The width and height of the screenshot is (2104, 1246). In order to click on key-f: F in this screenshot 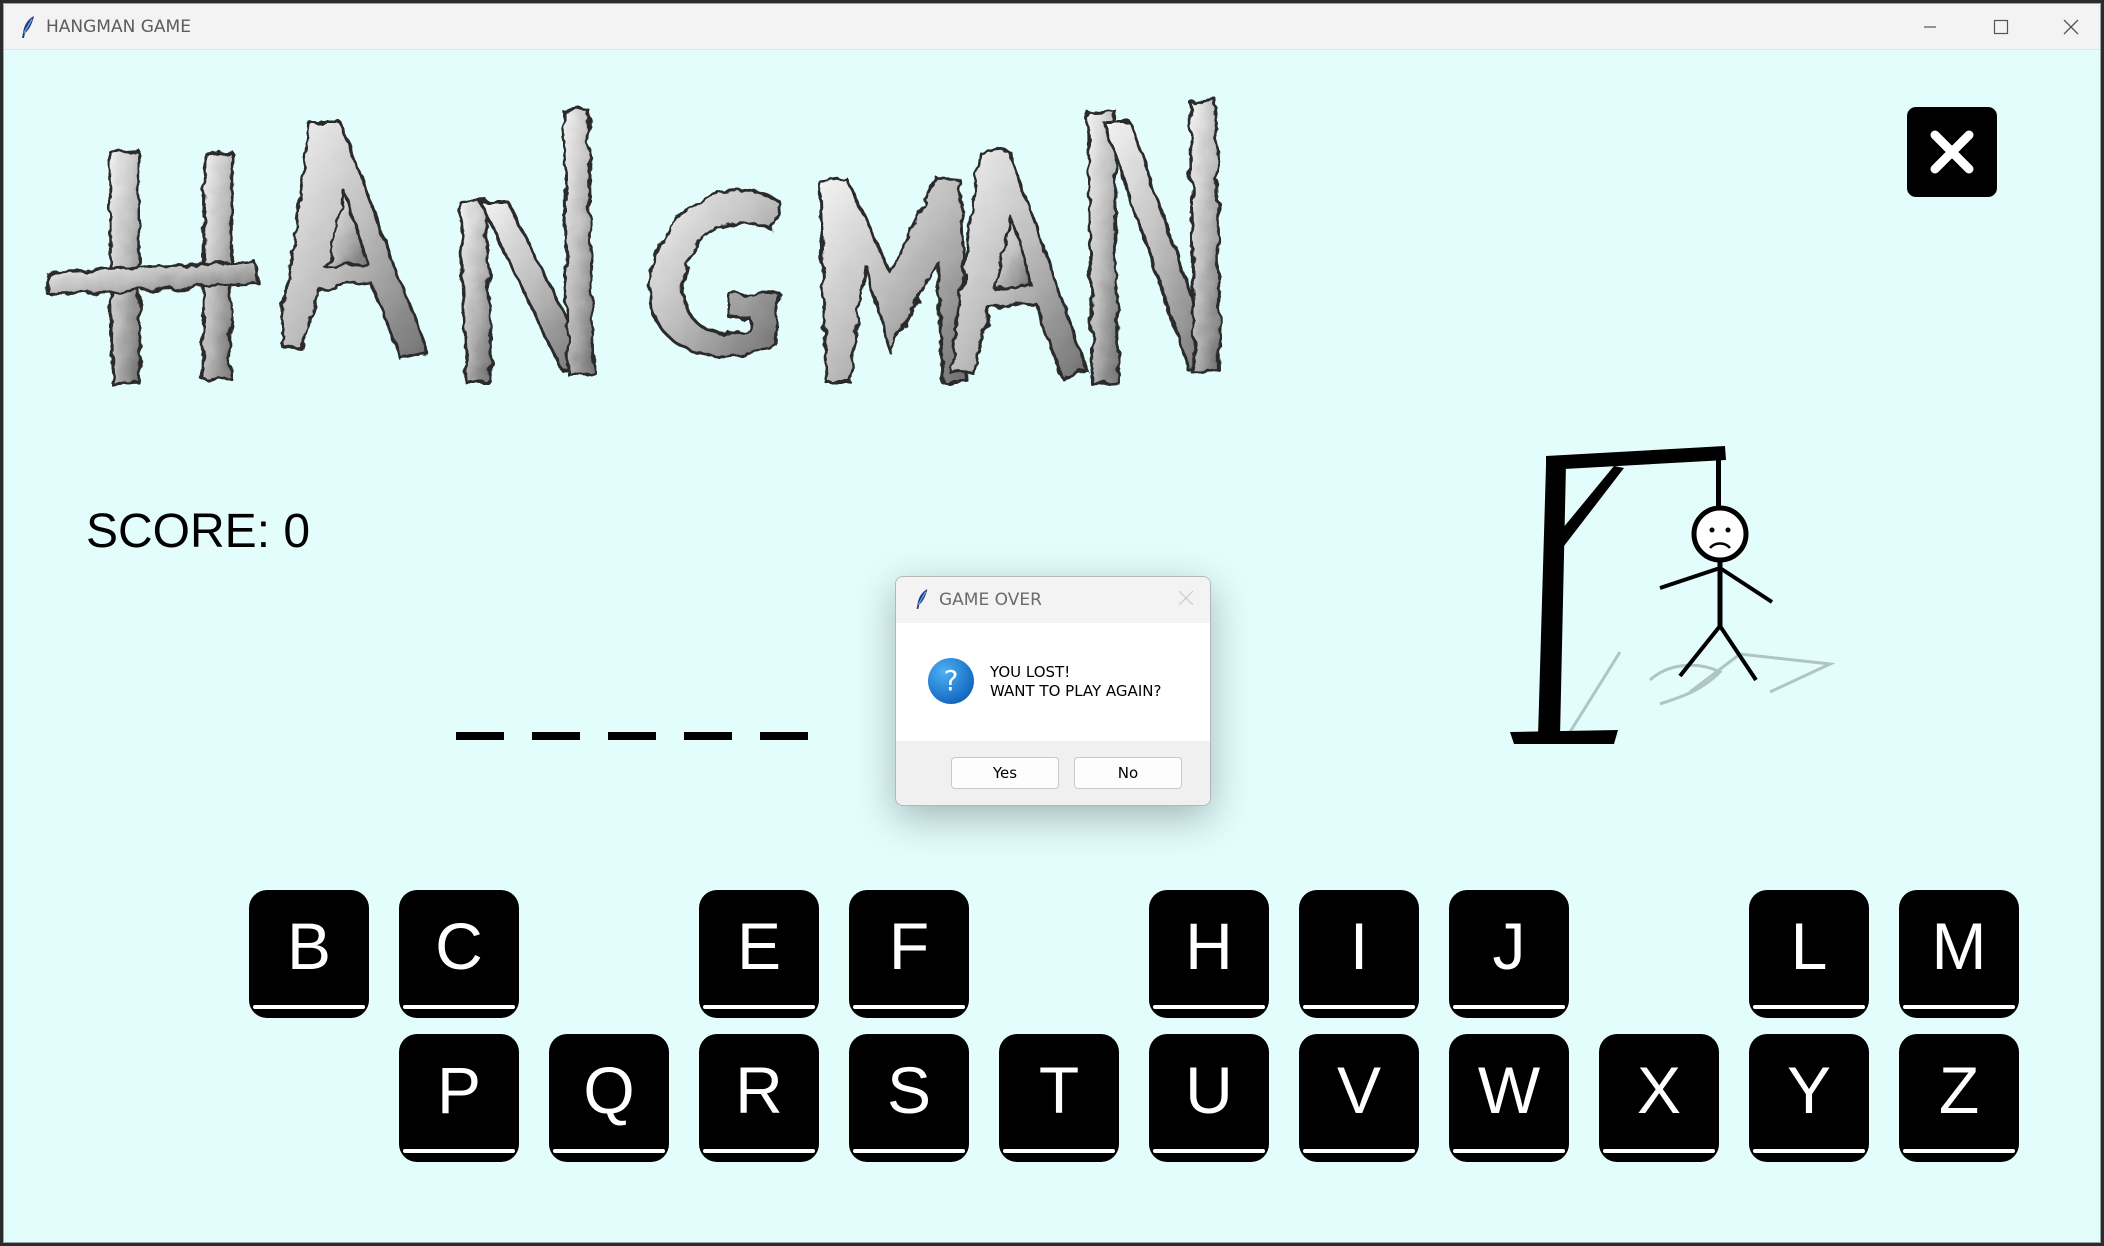, I will do `click(909, 954)`.